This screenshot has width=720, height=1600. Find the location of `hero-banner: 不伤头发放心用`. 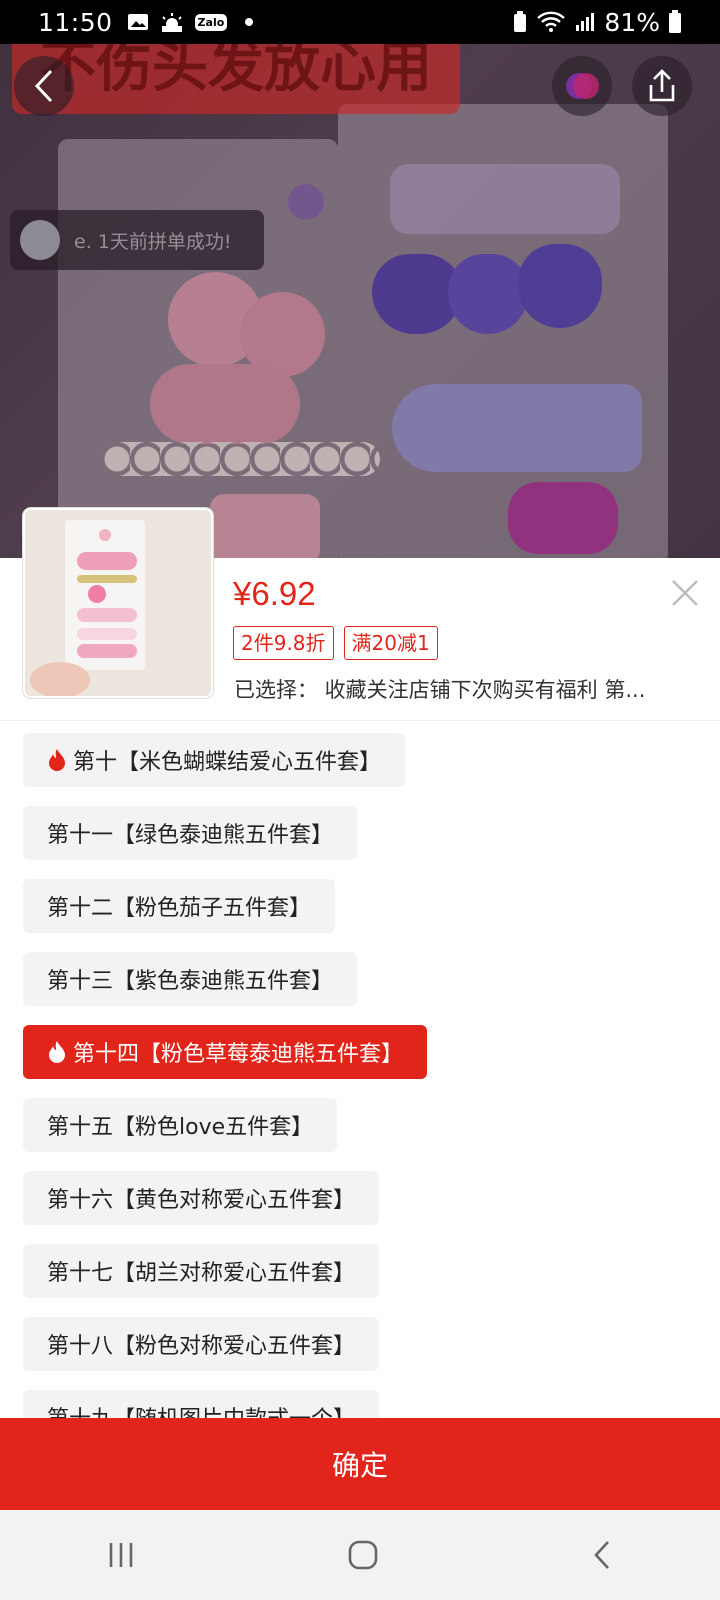

hero-banner: 不伤头发放心用 is located at coordinates (236, 79).